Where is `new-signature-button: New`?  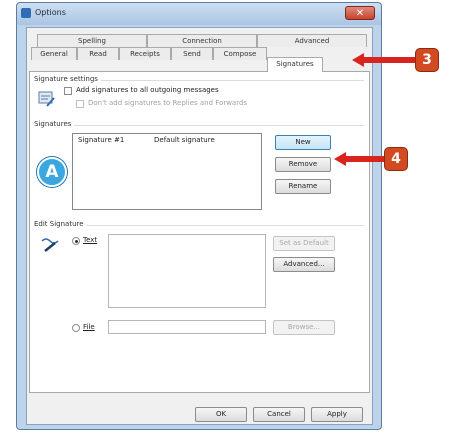
new-signature-button: New is located at coordinates (303, 142).